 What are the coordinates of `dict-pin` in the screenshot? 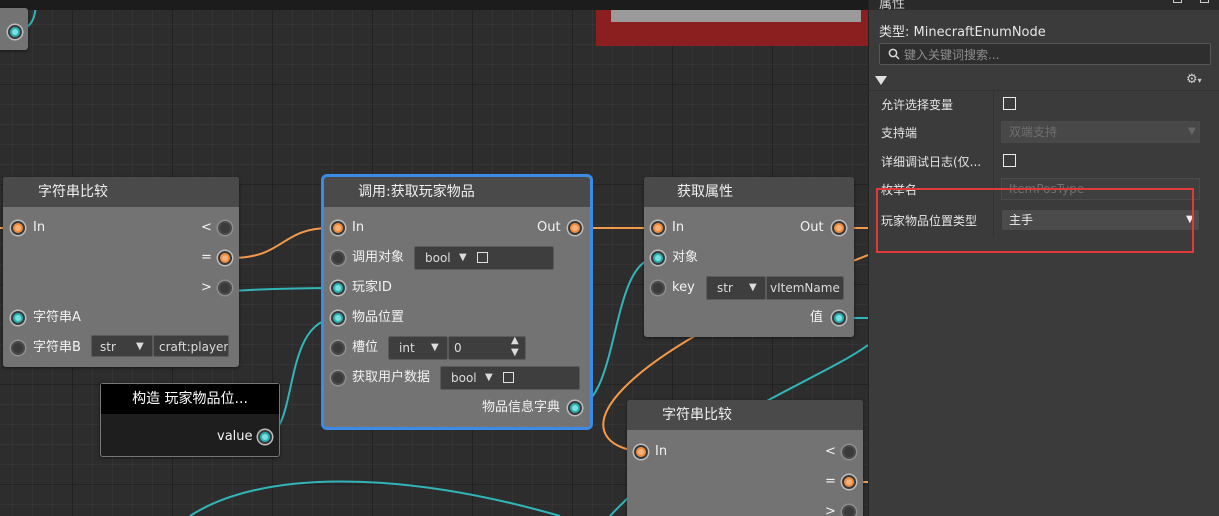 It's located at (575, 408).